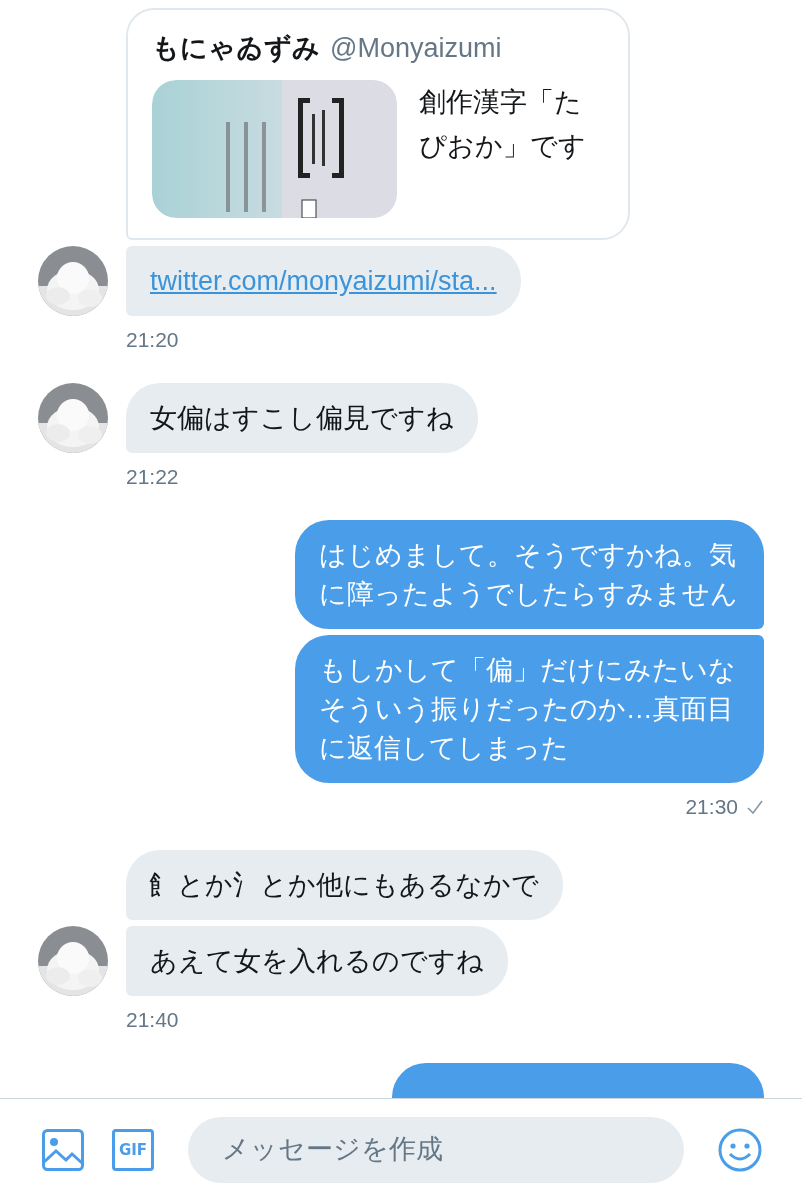 This screenshot has width=802, height=1200. I want to click on message-bubble: はじめまして。そうですかね。気に障ったようでしたらすみません, so click(529, 574).